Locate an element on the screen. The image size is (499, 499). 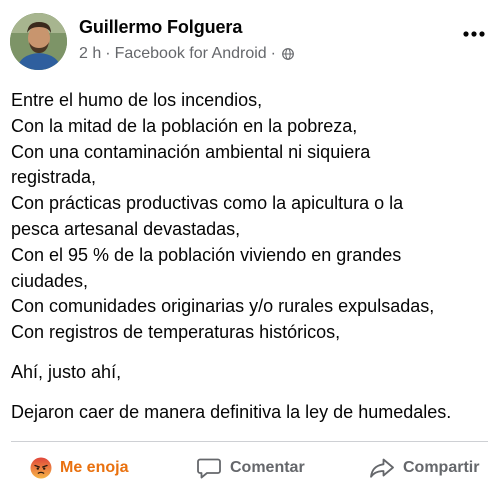
post-actions: Me enoja Comentar Compartir is located at coordinates (249, 468).